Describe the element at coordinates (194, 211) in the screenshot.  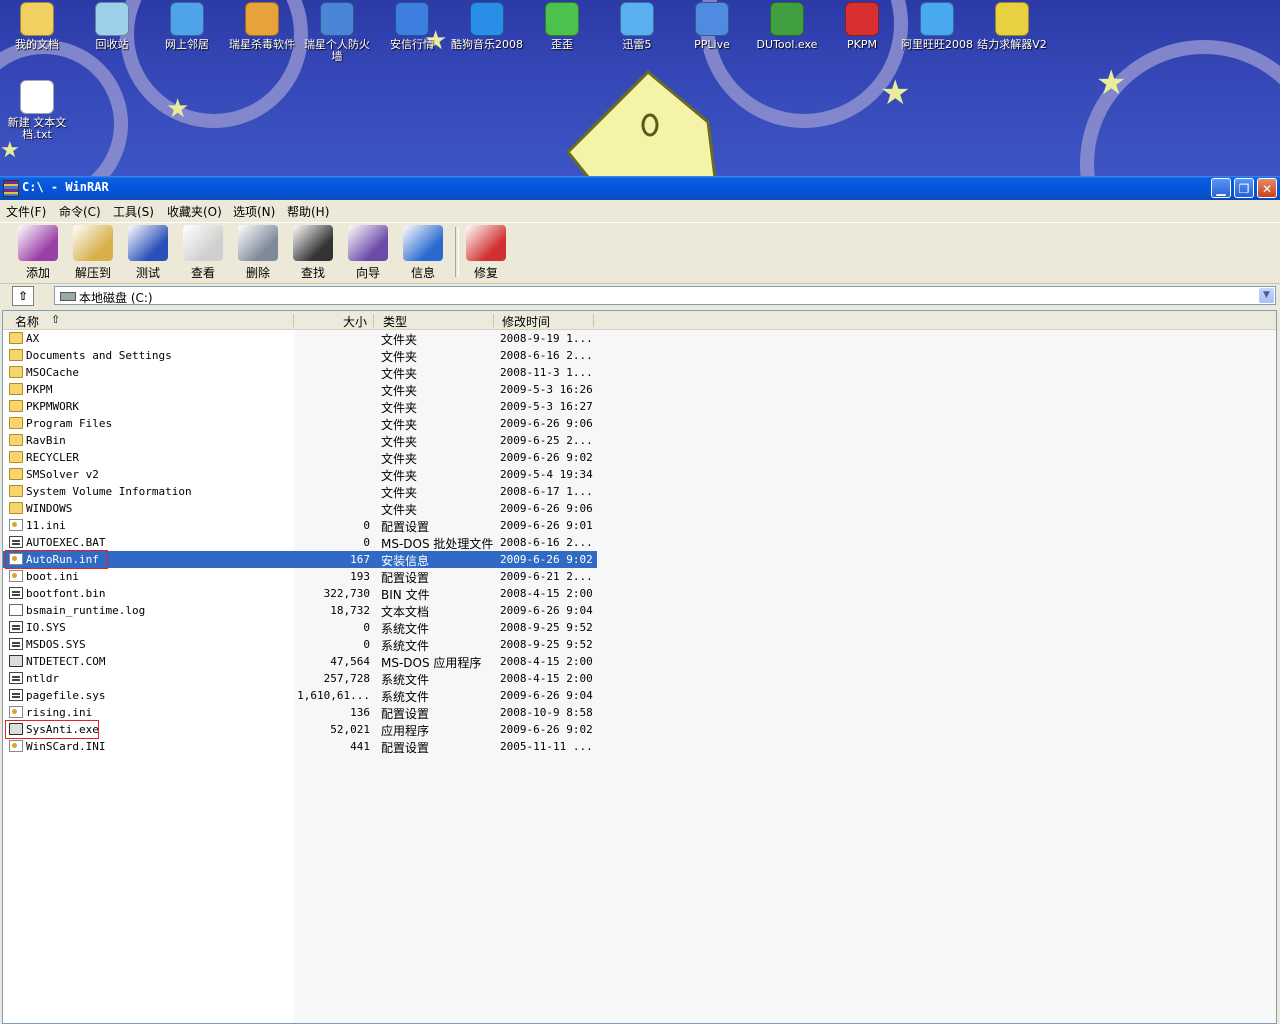
I see `menu-favorites: 收藏夹(O)` at that location.